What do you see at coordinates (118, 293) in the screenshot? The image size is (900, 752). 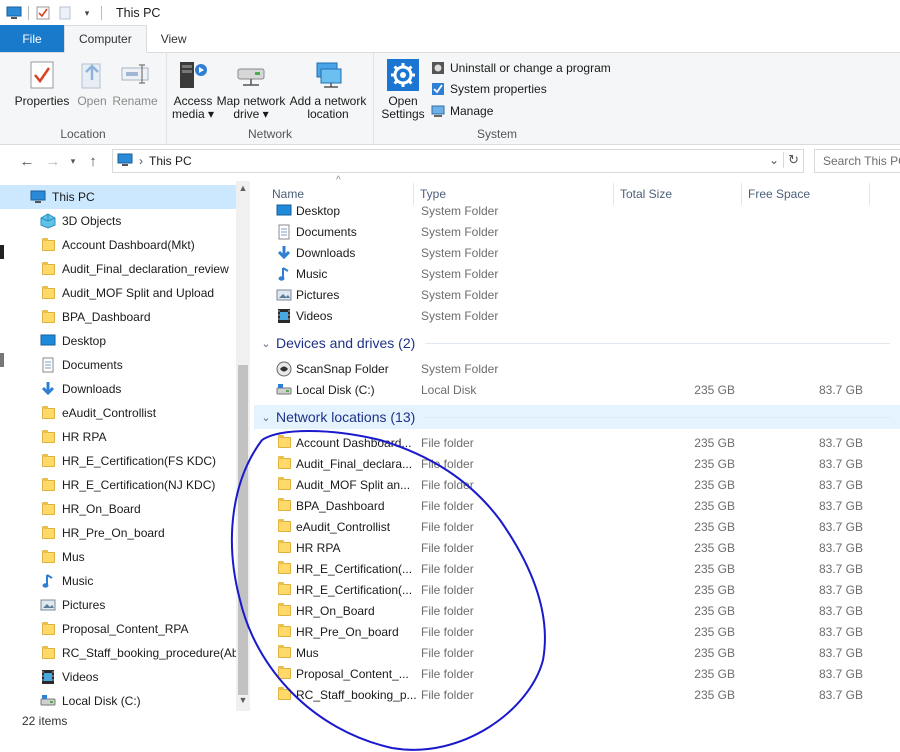 I see `nav-item: Audit_MOF Split and Upload` at bounding box center [118, 293].